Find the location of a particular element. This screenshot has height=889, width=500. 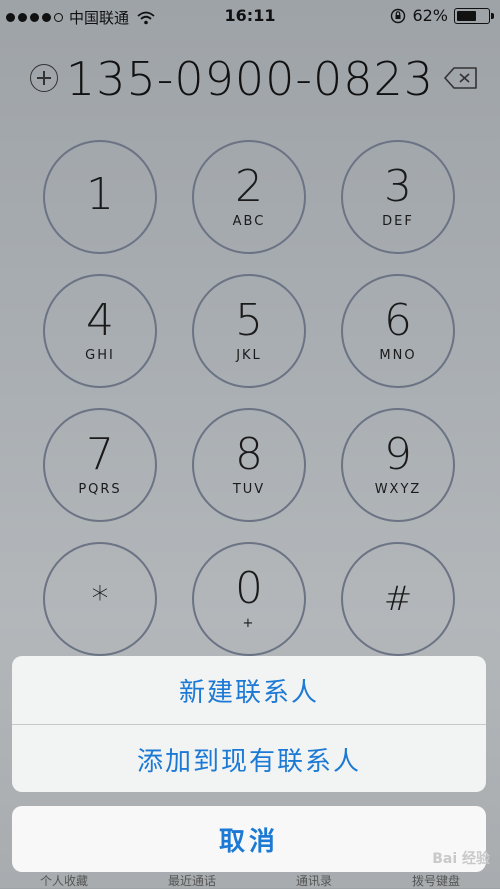

key-5: 5 JKL is located at coordinates (249, 331).